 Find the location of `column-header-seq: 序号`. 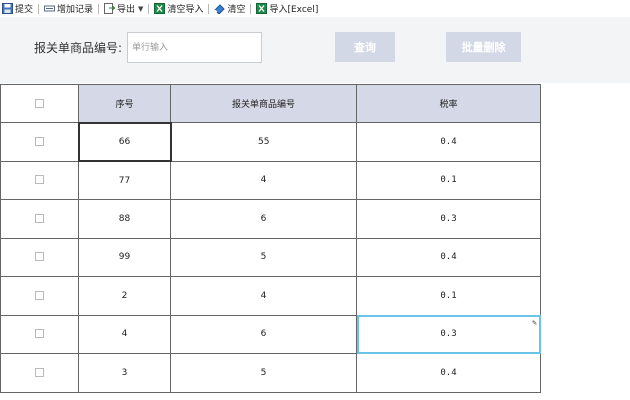

column-header-seq: 序号 is located at coordinates (124, 103).